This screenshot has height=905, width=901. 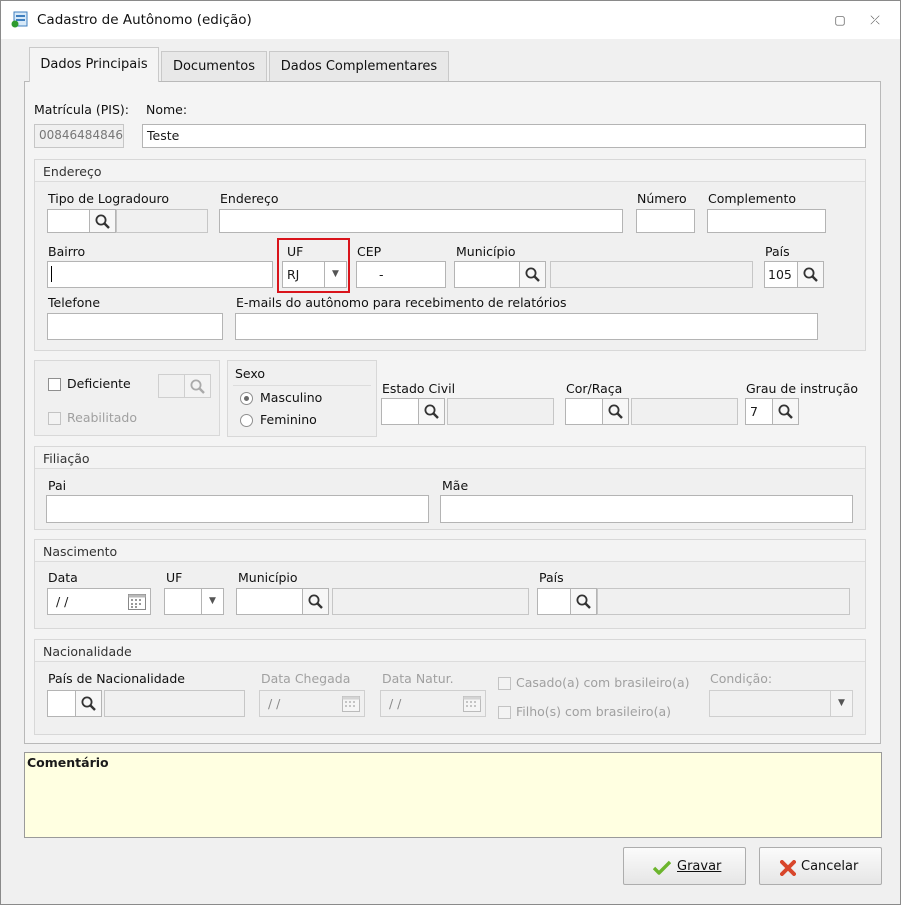 I want to click on tipo-logradouro-desc, so click(x=162, y=221).